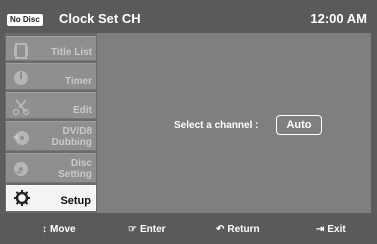 This screenshot has width=377, height=244. I want to click on sidebar-item-label: Title List, so click(71, 52).